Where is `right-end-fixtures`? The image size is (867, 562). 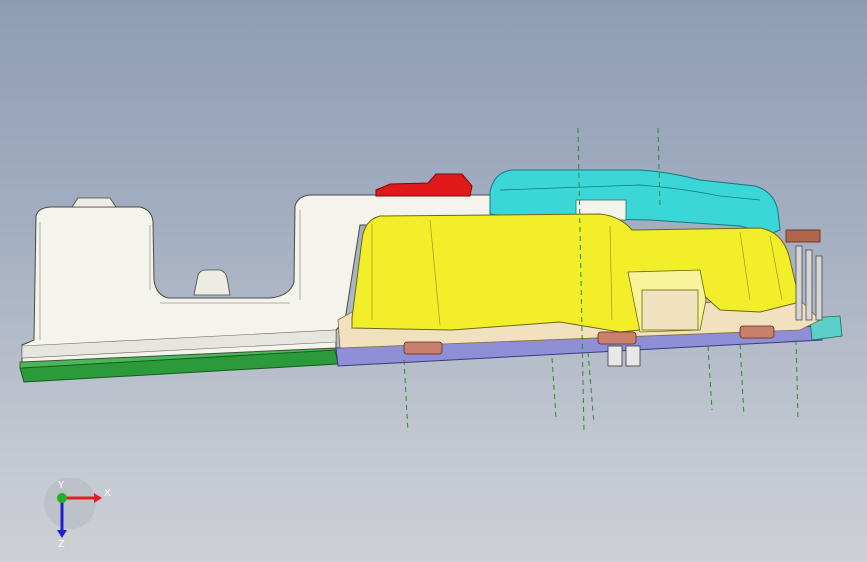 right-end-fixtures is located at coordinates (809, 283).